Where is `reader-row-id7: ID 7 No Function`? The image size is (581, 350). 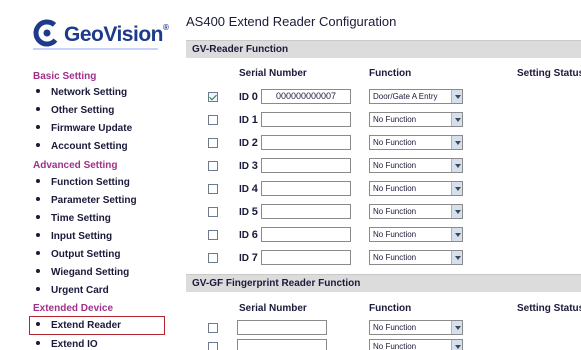 reader-row-id7: ID 7 No Function is located at coordinates (378, 259).